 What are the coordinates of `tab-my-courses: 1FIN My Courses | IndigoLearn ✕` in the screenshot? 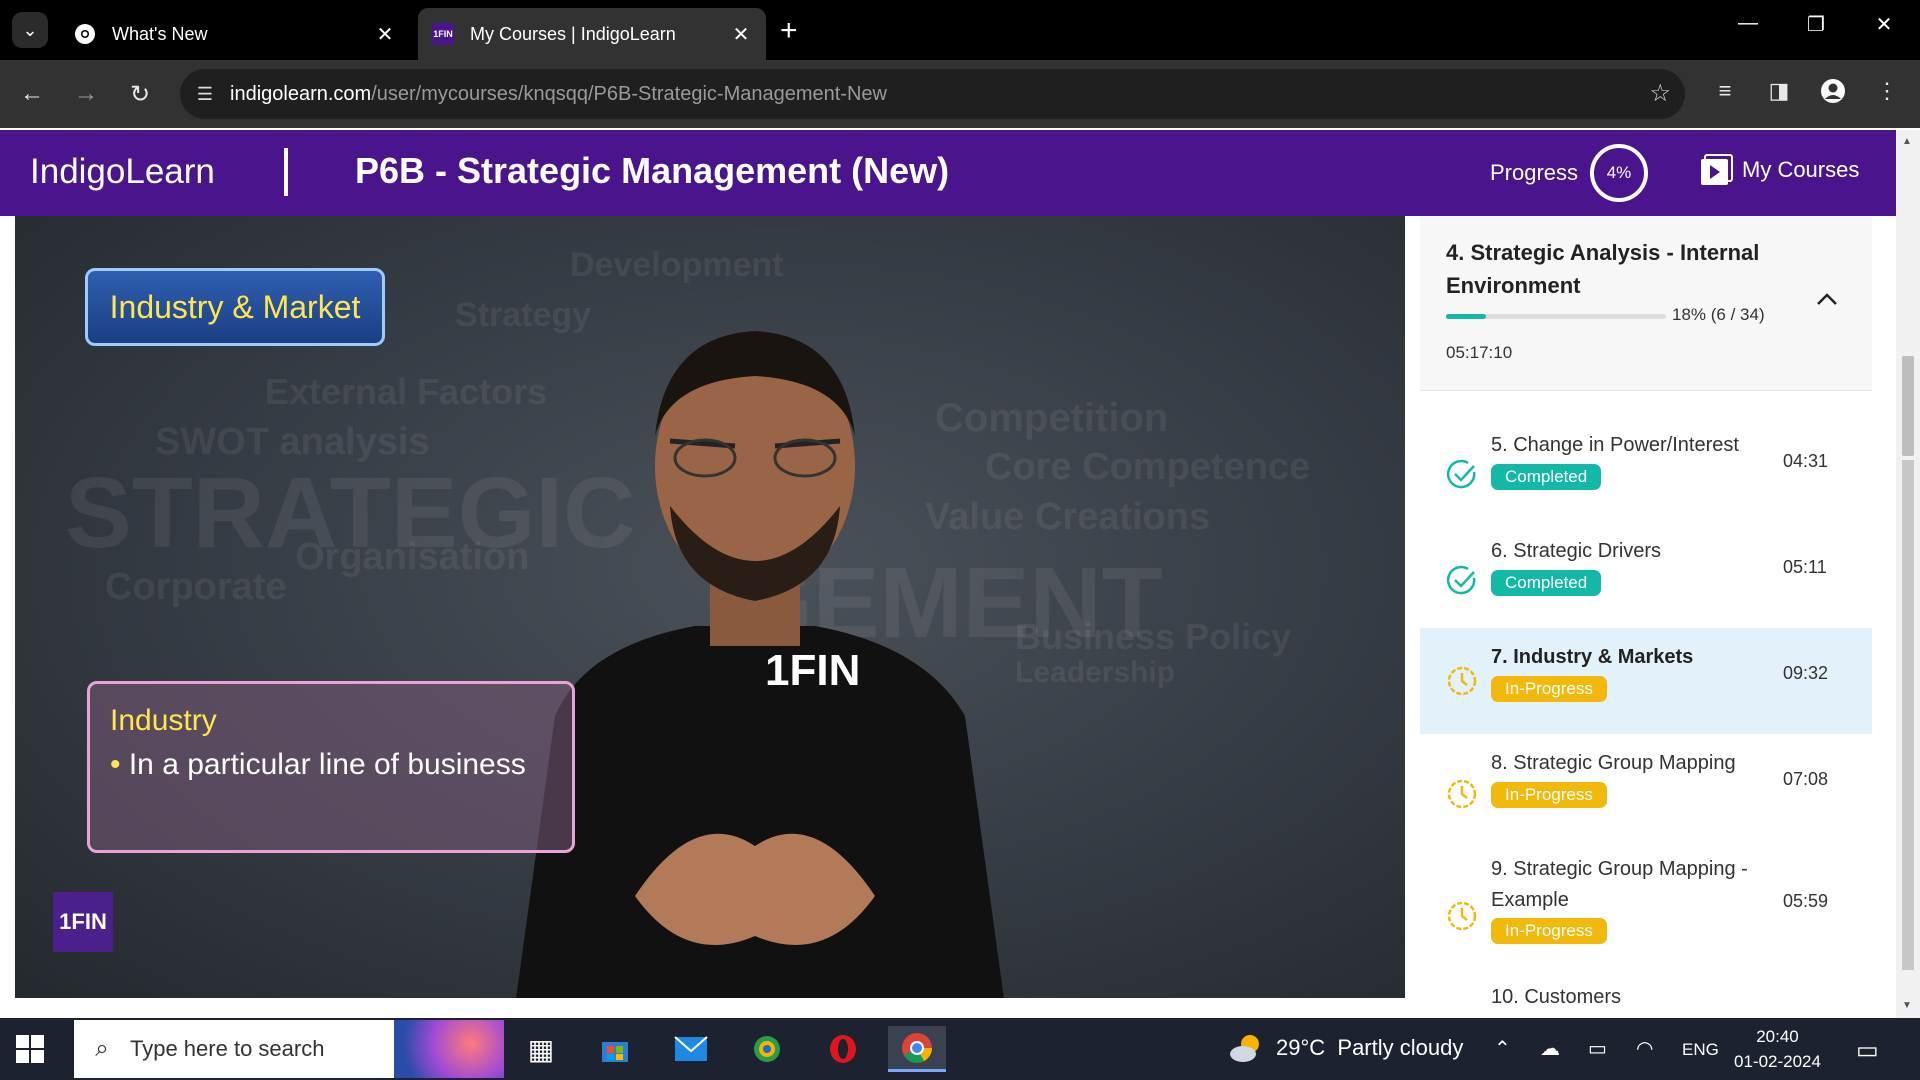 It's located at (592, 34).